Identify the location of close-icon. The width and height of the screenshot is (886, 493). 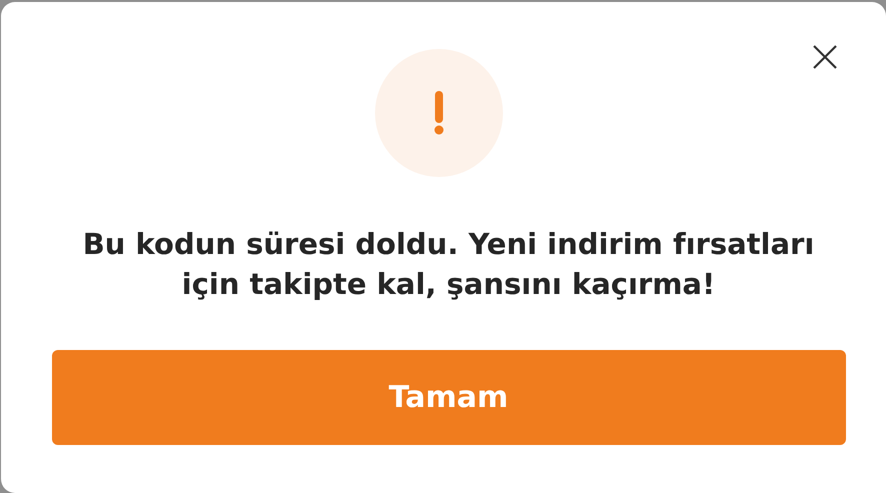
(825, 57).